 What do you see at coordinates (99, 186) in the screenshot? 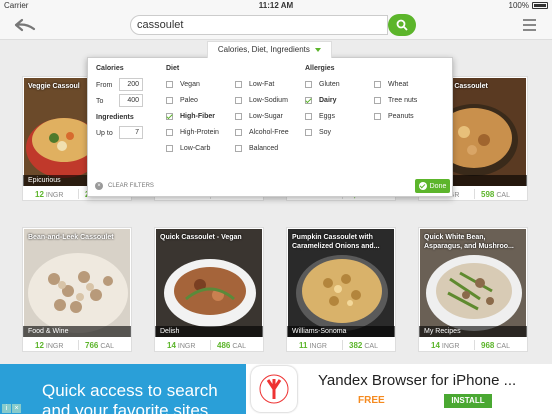
I see `close-icon: ×` at bounding box center [99, 186].